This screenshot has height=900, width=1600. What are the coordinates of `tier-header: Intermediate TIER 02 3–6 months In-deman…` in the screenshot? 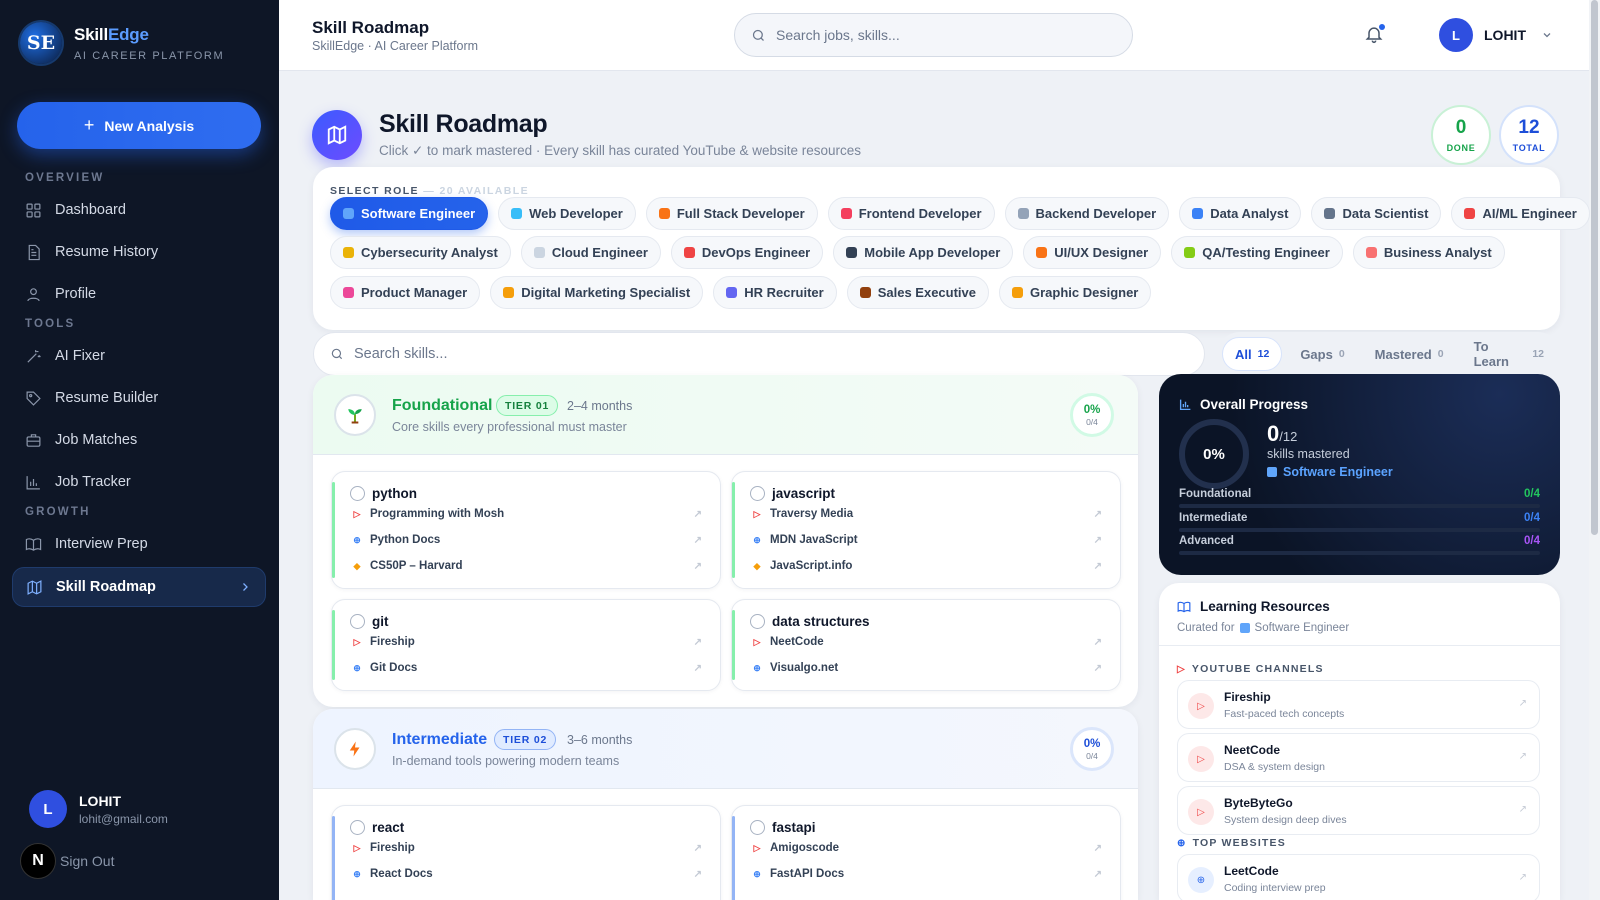 It's located at (725, 749).